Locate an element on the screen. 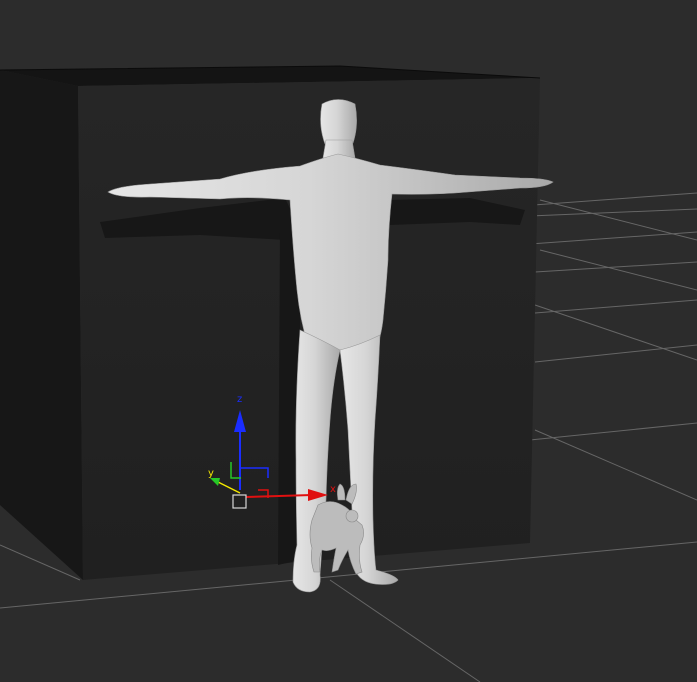 Image resolution: width=697 pixels, height=682 pixels. y-axis-label: y is located at coordinates (211, 473).